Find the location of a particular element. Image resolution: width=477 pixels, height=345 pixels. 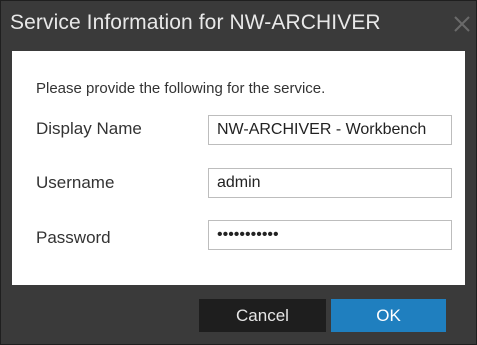

display-name-field is located at coordinates (330, 130).